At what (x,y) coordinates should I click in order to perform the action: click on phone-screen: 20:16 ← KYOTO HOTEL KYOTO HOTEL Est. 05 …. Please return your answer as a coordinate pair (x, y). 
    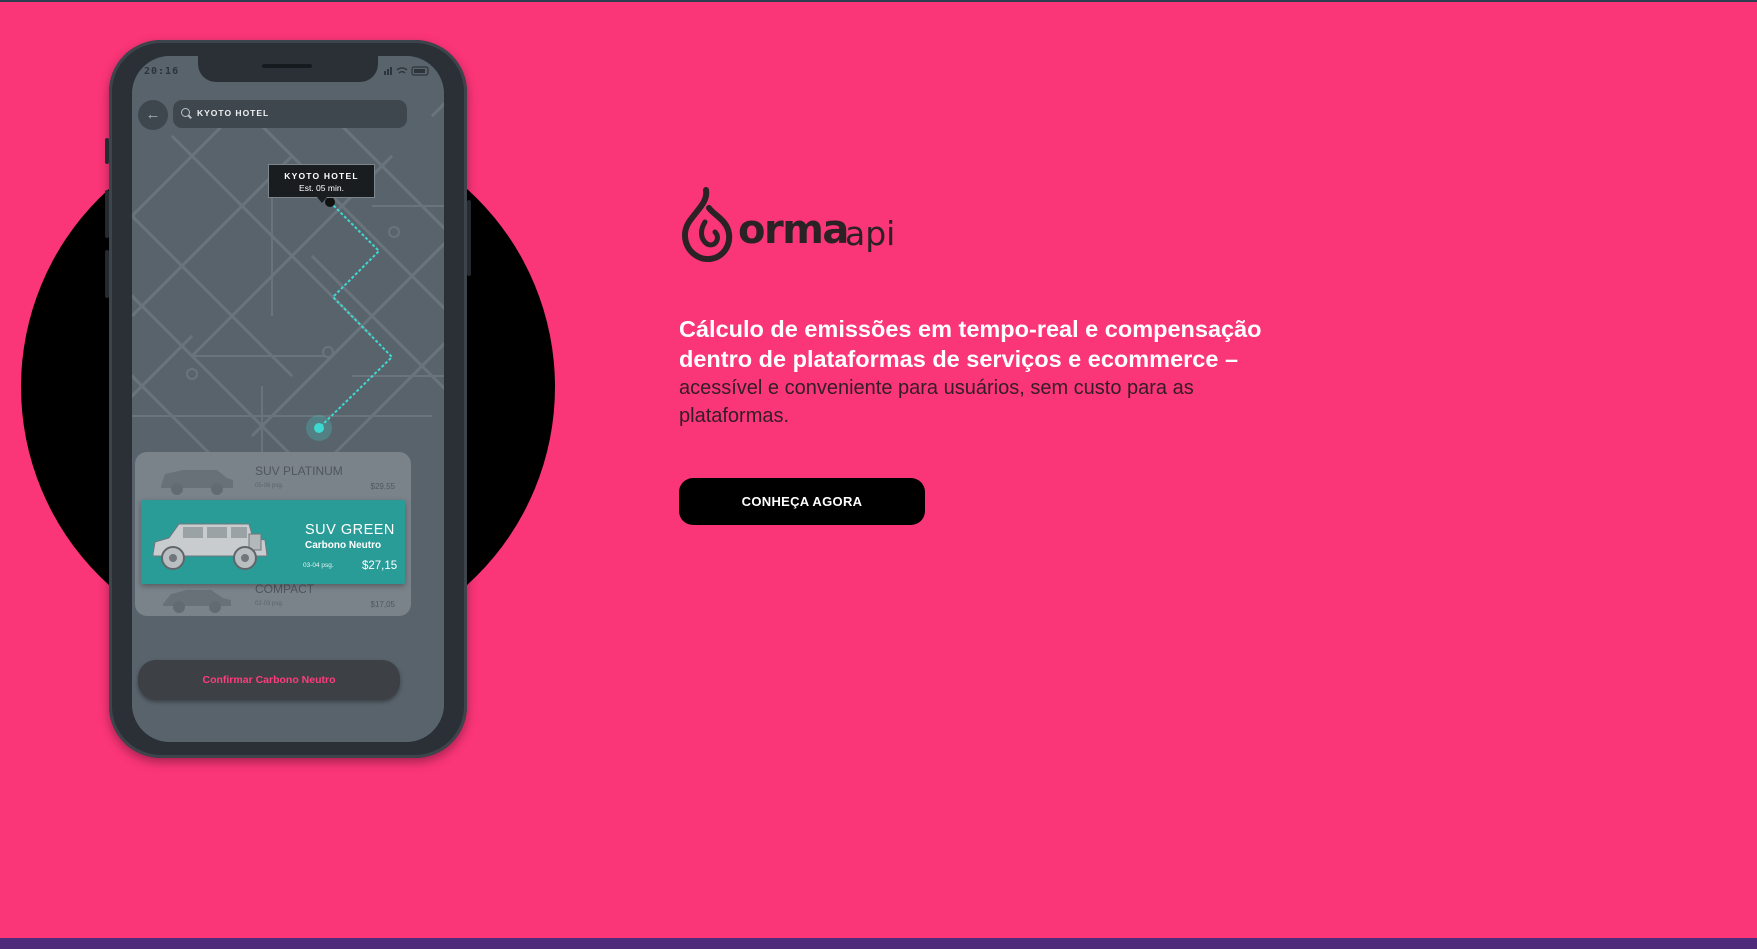
    Looking at the image, I should click on (288, 399).